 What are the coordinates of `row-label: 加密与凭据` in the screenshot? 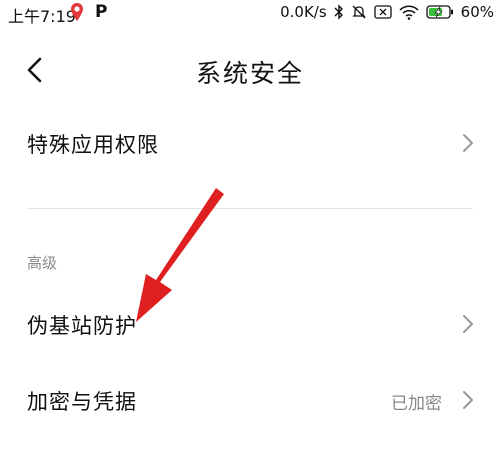 It's located at (82, 402).